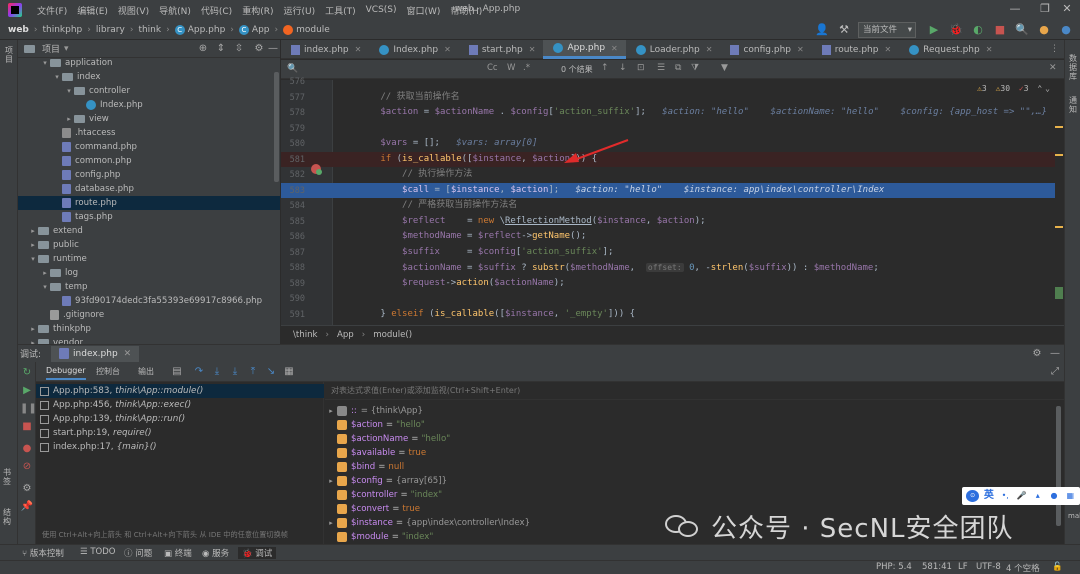 This screenshot has height=574, width=1080. I want to click on restore-layout-icon: ⤢, so click(1055, 372).